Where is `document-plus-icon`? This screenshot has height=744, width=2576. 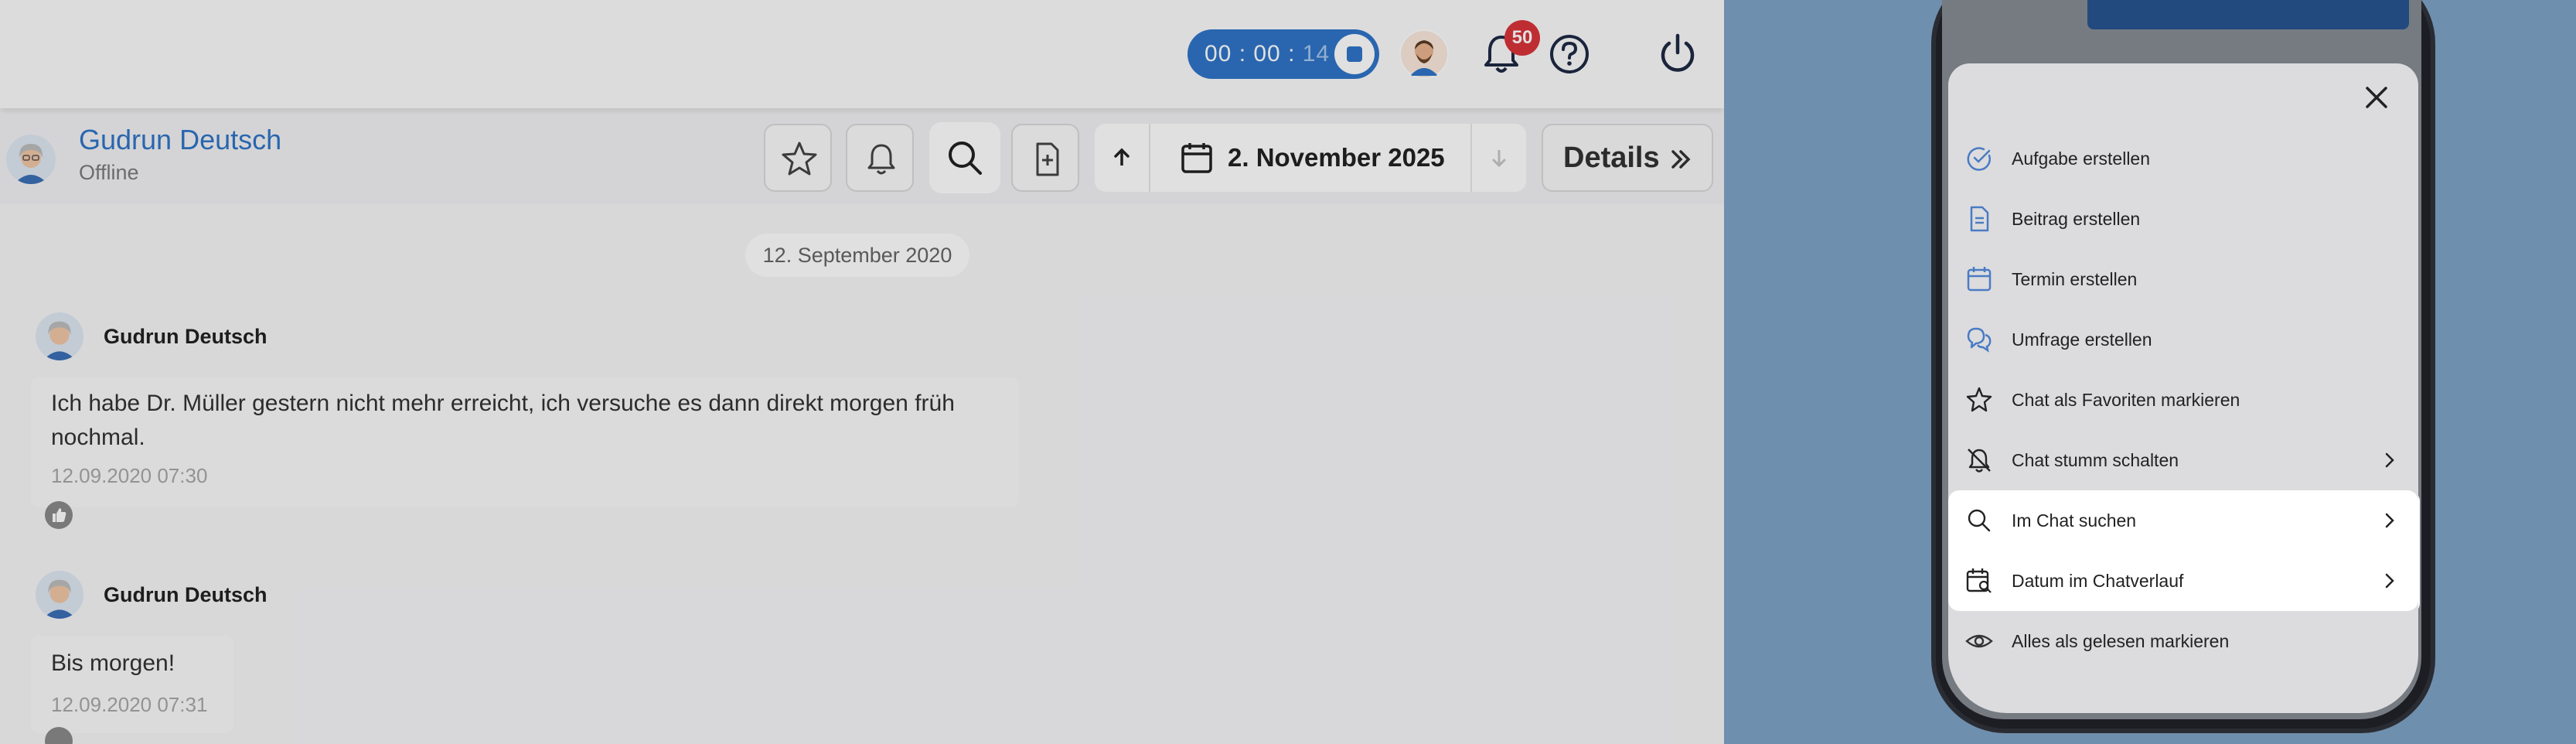 document-plus-icon is located at coordinates (1047, 159).